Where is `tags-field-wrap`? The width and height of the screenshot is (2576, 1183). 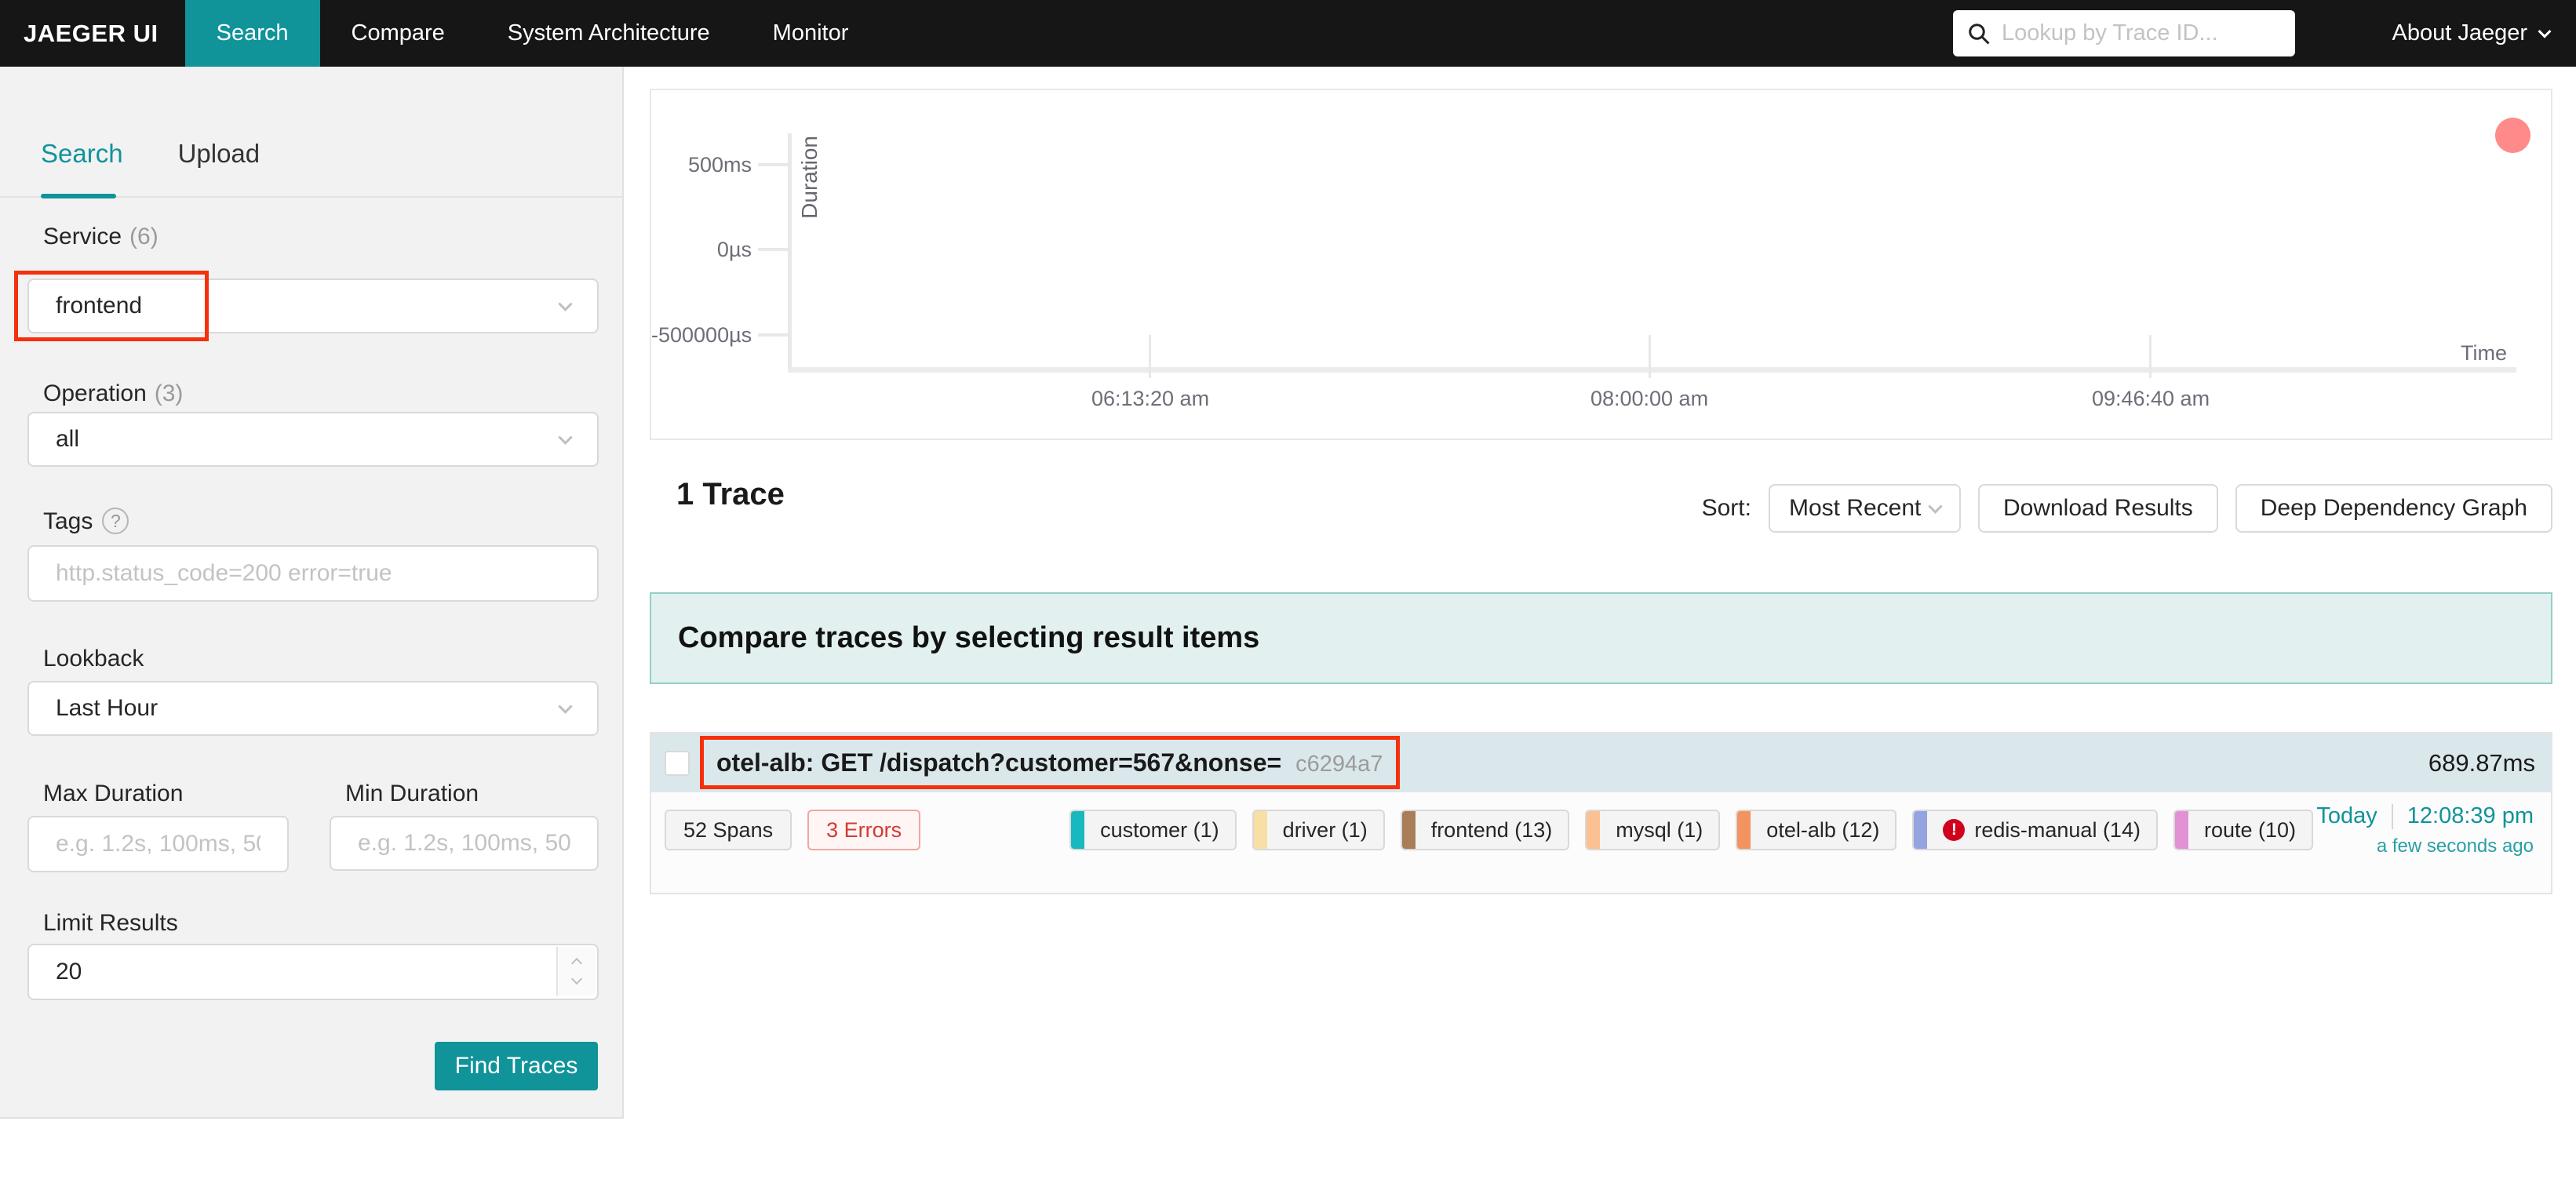
tags-field-wrap is located at coordinates (313, 573).